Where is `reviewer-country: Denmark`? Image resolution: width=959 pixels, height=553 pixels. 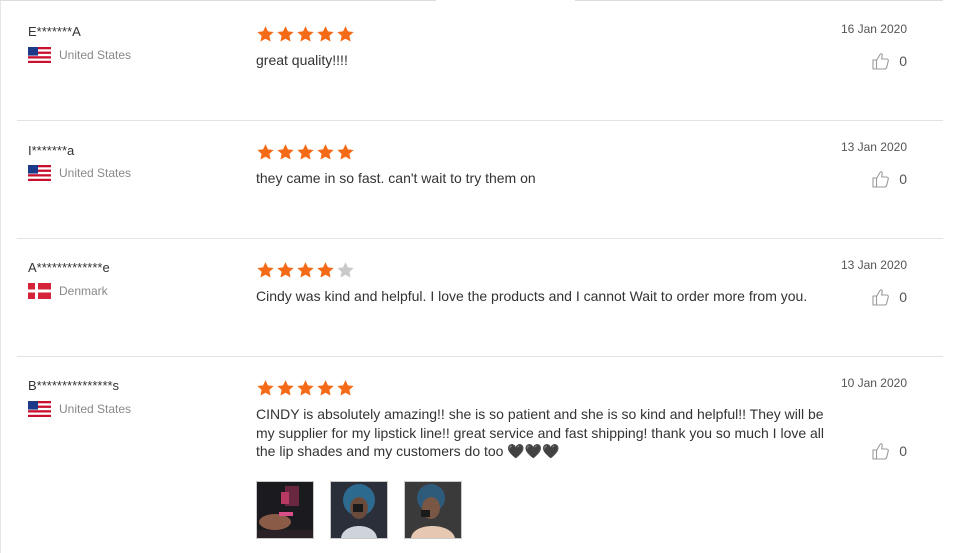
reviewer-country: Denmark is located at coordinates (68, 291).